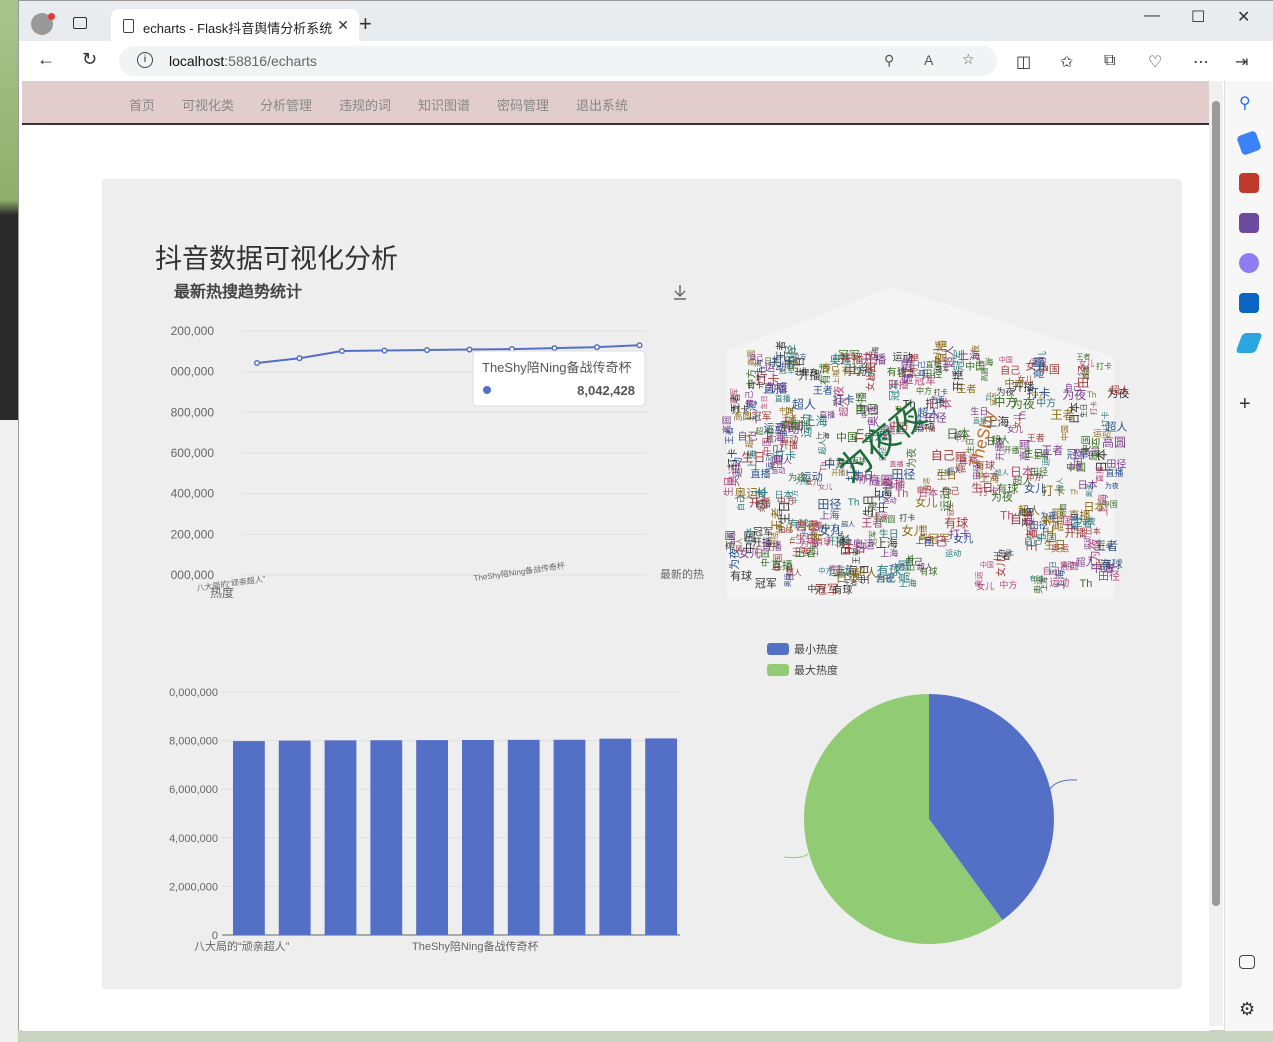 This screenshot has width=1273, height=1042. What do you see at coordinates (1109, 61) in the screenshot?
I see `collections-icon: ⧉` at bounding box center [1109, 61].